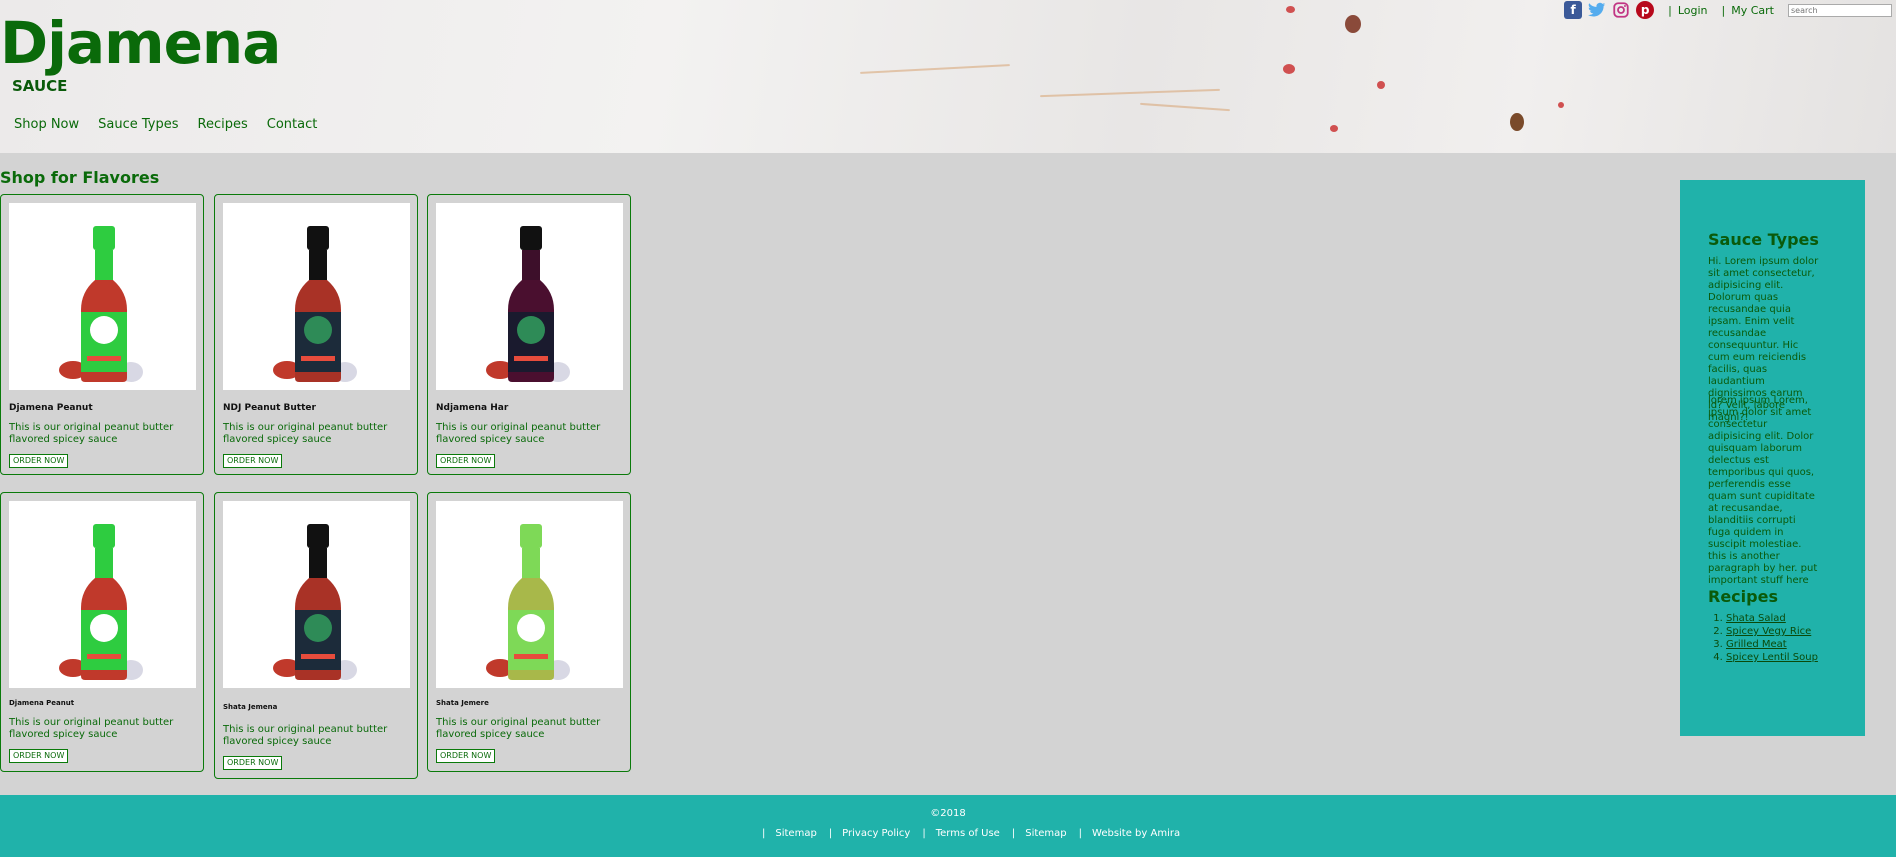  What do you see at coordinates (1645, 10) in the screenshot?
I see `pinterest-icon: p` at bounding box center [1645, 10].